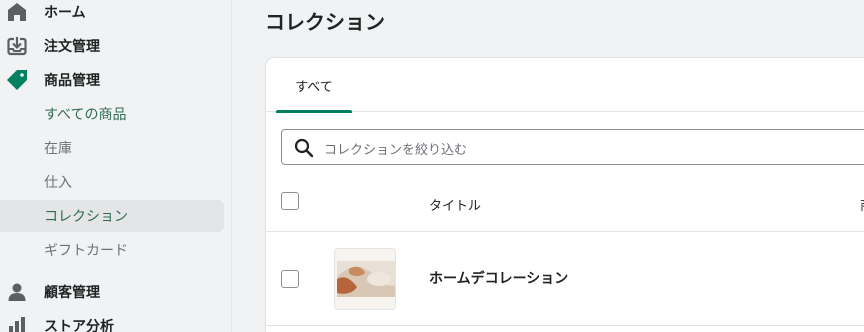 Image resolution: width=864 pixels, height=332 pixels. What do you see at coordinates (325, 22) in the screenshot?
I see `page-title: コレクション` at bounding box center [325, 22].